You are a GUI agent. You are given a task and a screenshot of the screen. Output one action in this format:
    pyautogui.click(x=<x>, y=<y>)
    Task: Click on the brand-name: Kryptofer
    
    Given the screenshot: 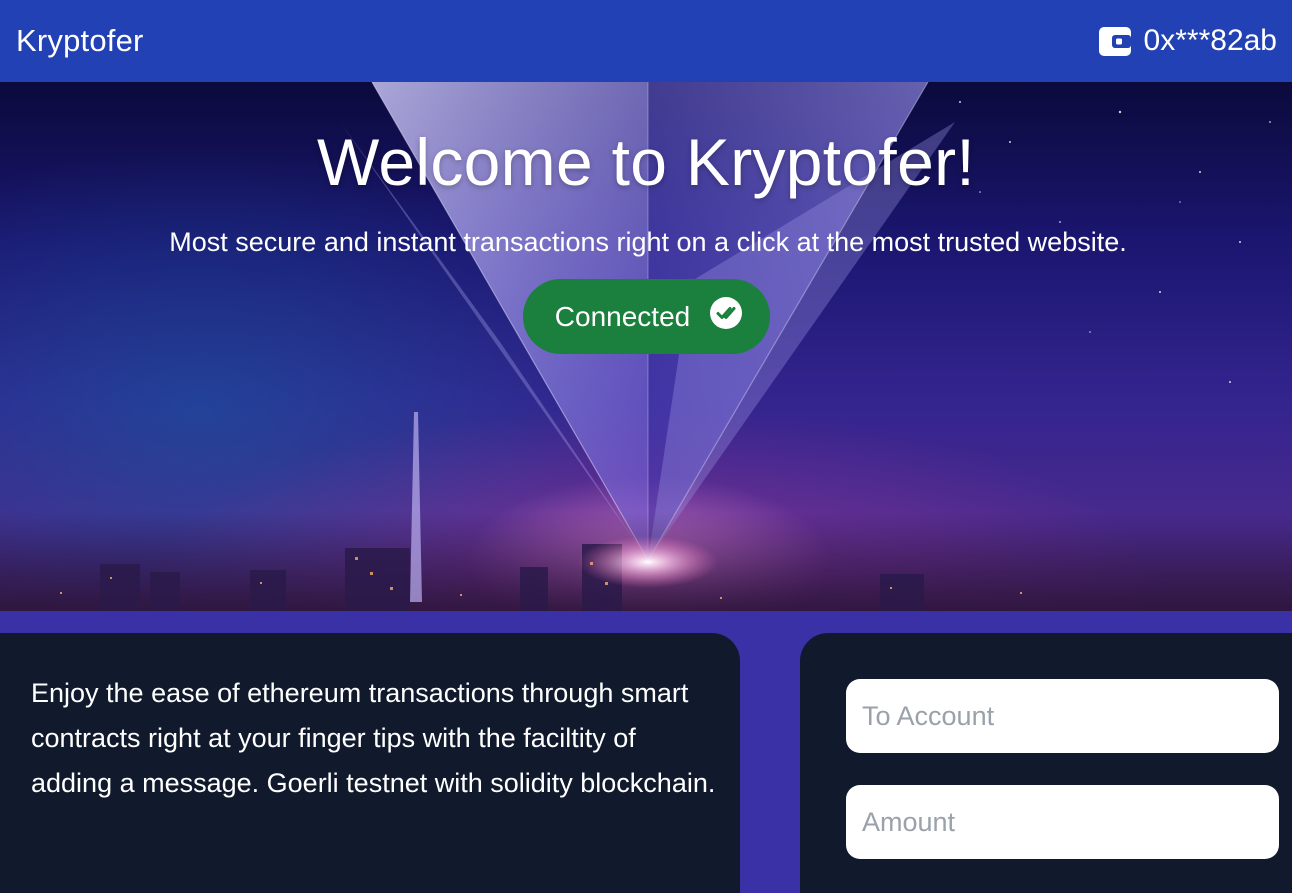 What is the action you would take?
    pyautogui.click(x=80, y=41)
    